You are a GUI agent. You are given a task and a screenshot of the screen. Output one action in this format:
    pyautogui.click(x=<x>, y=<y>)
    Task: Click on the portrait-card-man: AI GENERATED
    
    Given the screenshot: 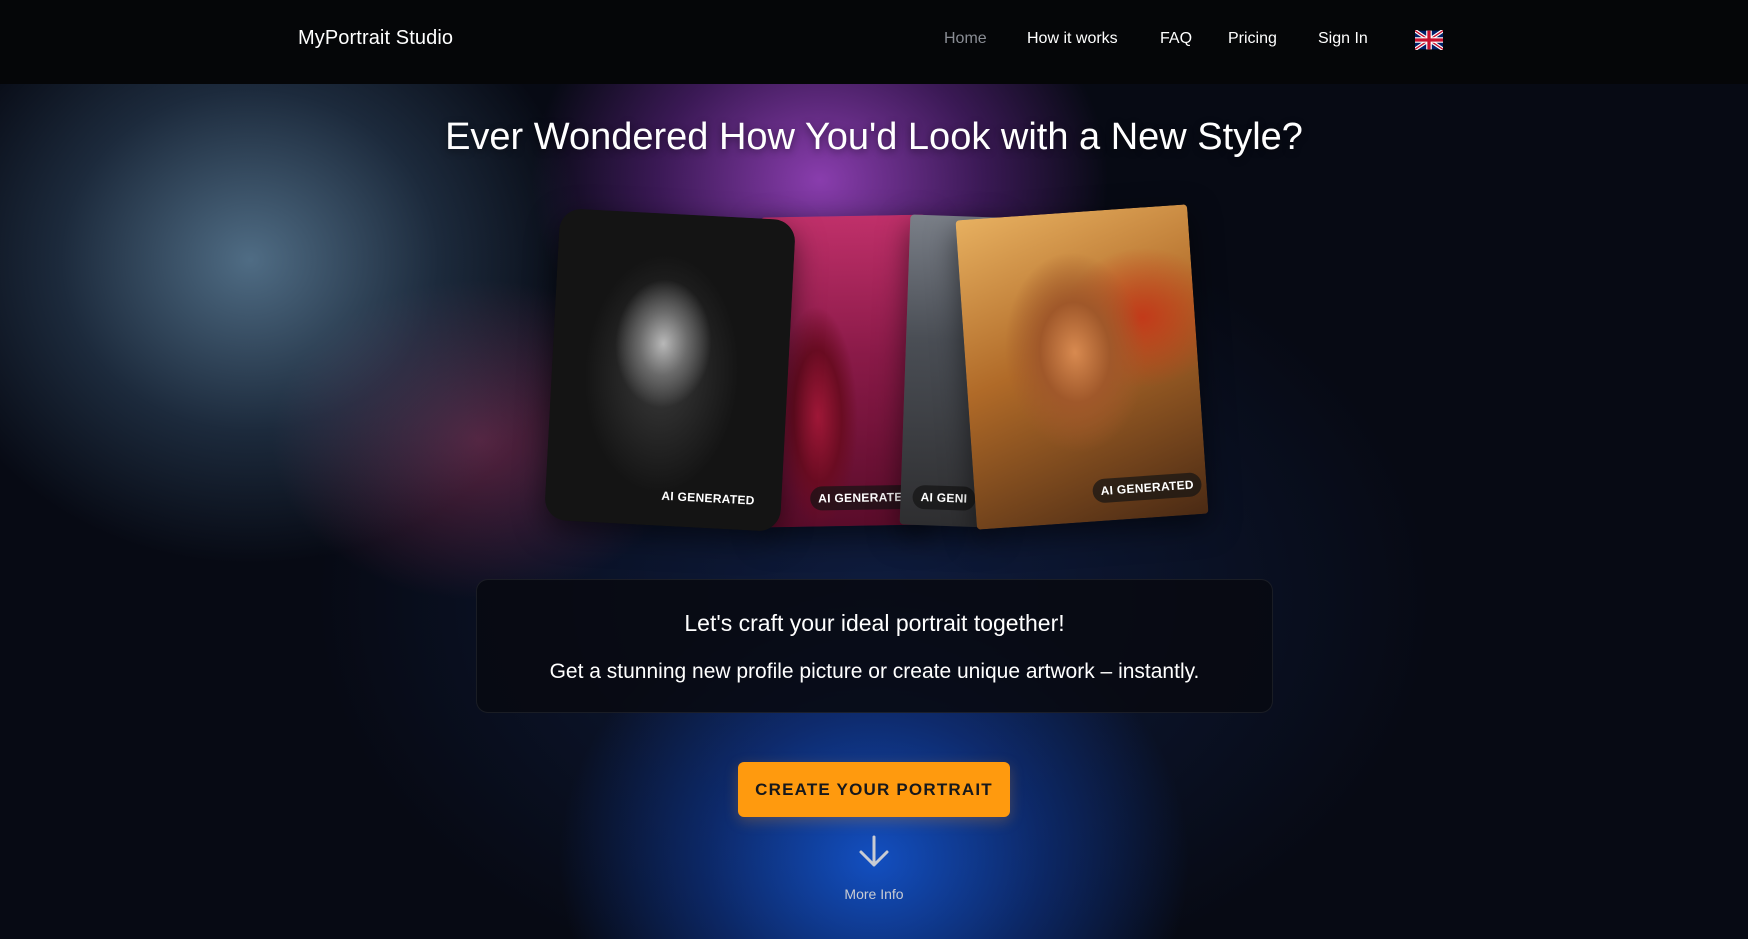 What is the action you would take?
    pyautogui.click(x=1082, y=367)
    